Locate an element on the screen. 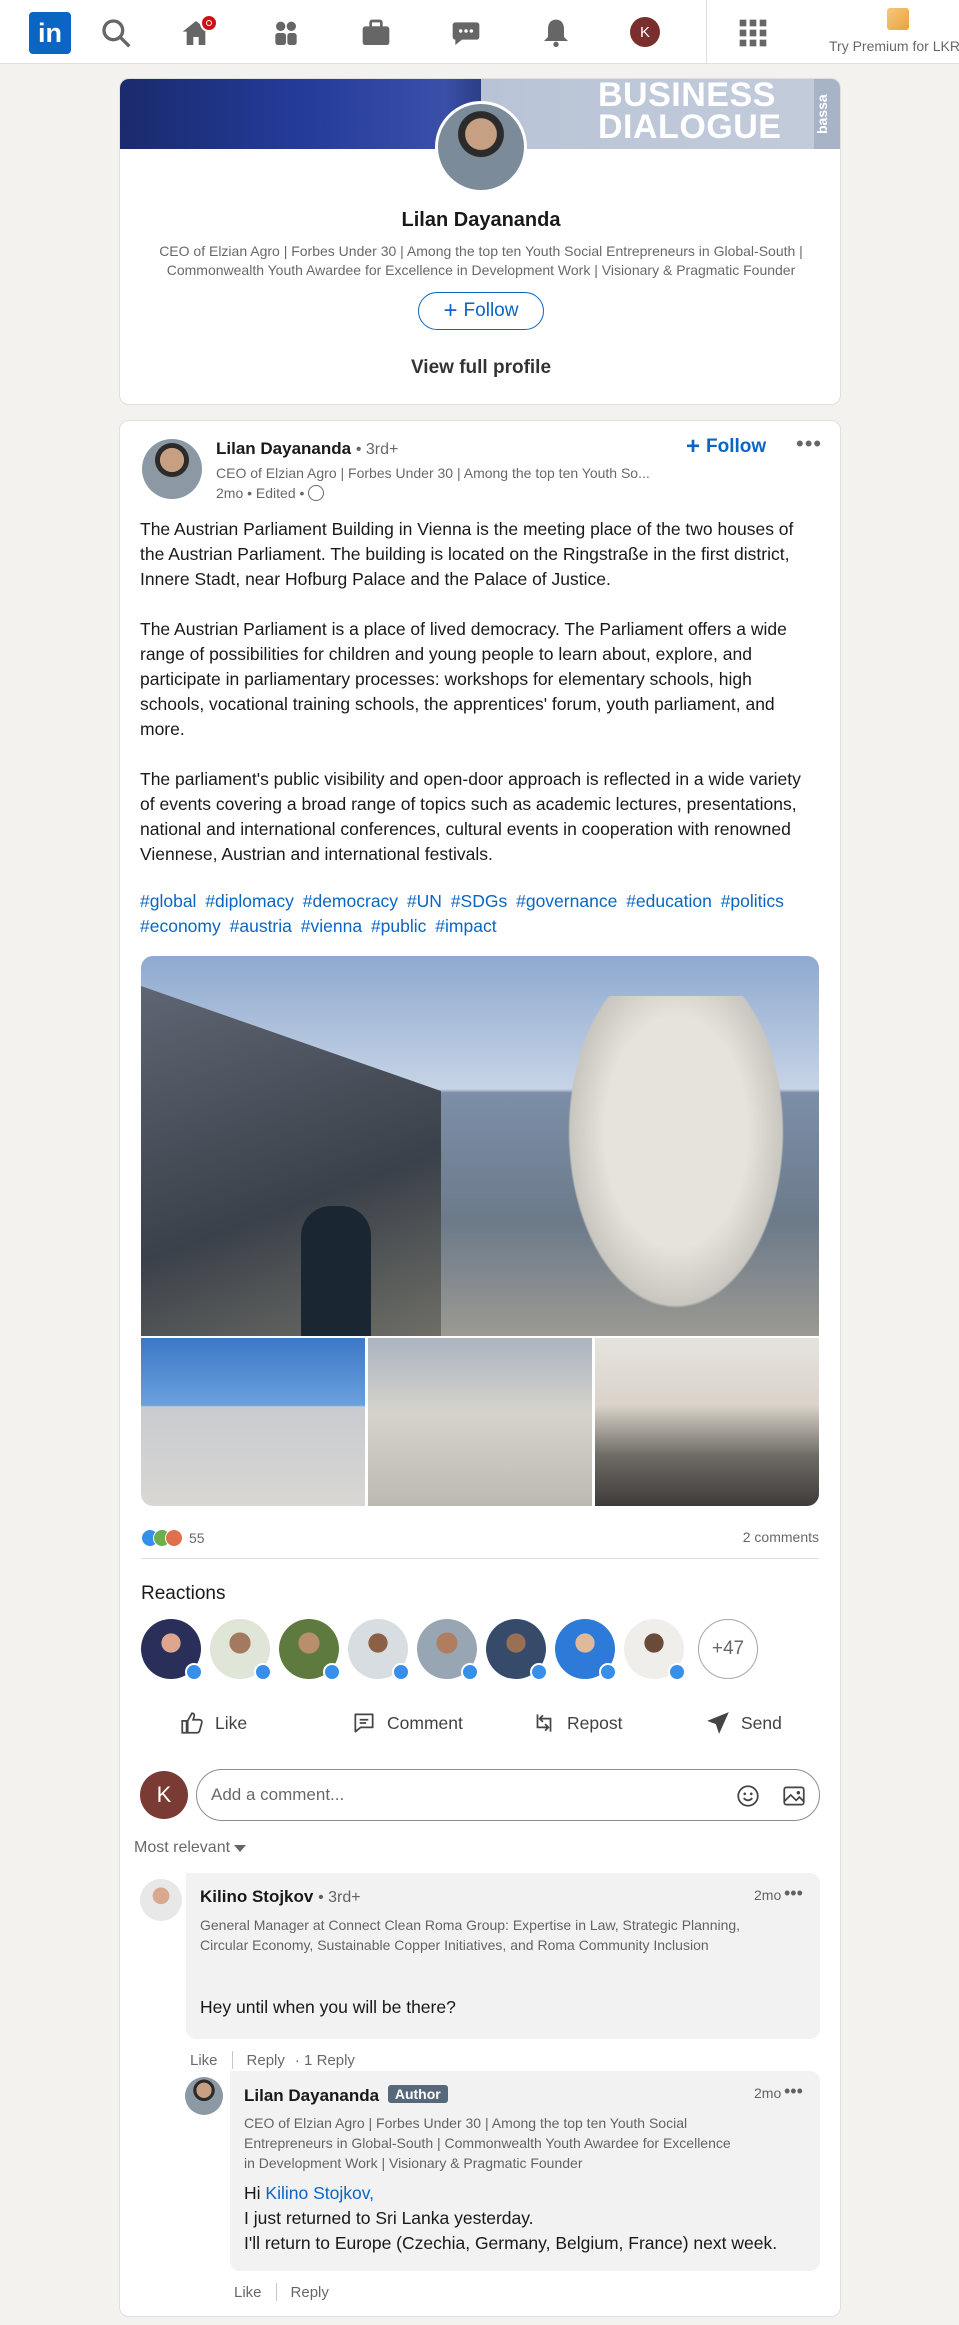 The width and height of the screenshot is (959, 2325). hashtag-link: #vienna is located at coordinates (331, 926).